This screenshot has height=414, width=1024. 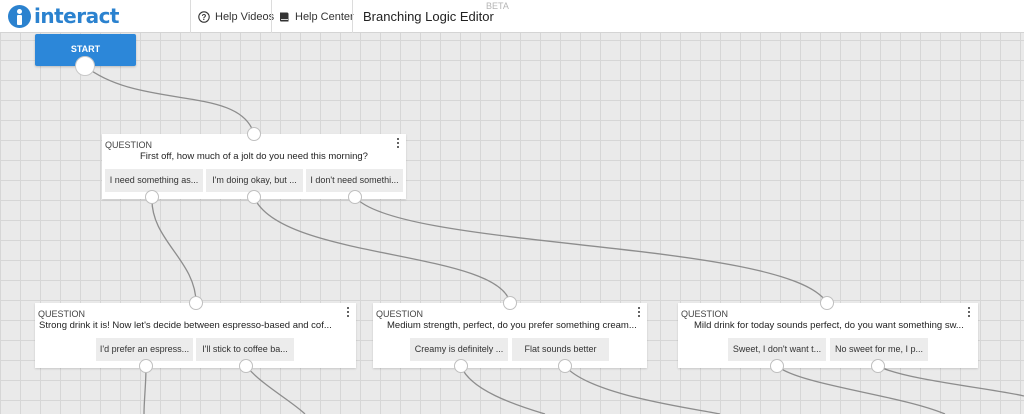 What do you see at coordinates (591, 250) in the screenshot?
I see `connector-q1a3-q4` at bounding box center [591, 250].